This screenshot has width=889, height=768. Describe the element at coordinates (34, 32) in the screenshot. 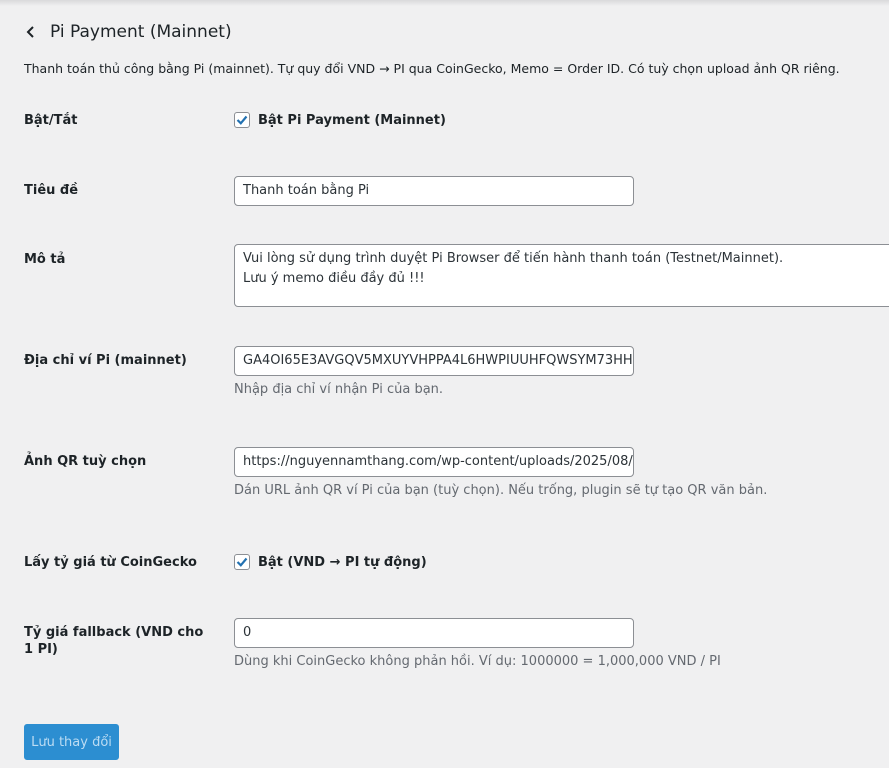

I see `back-arrow-icon` at that location.